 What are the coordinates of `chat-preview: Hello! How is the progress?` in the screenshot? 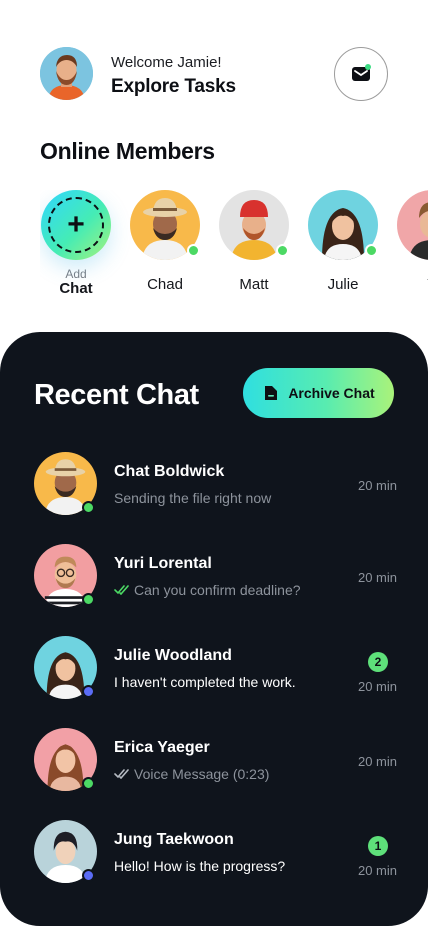 It's located at (199, 866).